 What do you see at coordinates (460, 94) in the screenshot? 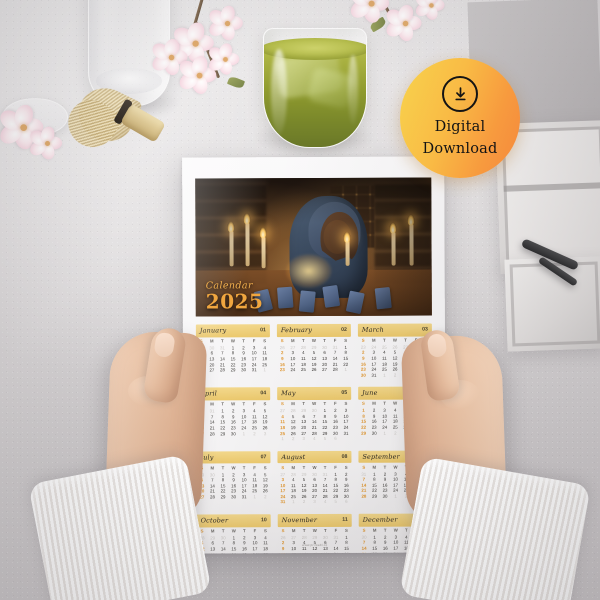
I see `download-icon` at bounding box center [460, 94].